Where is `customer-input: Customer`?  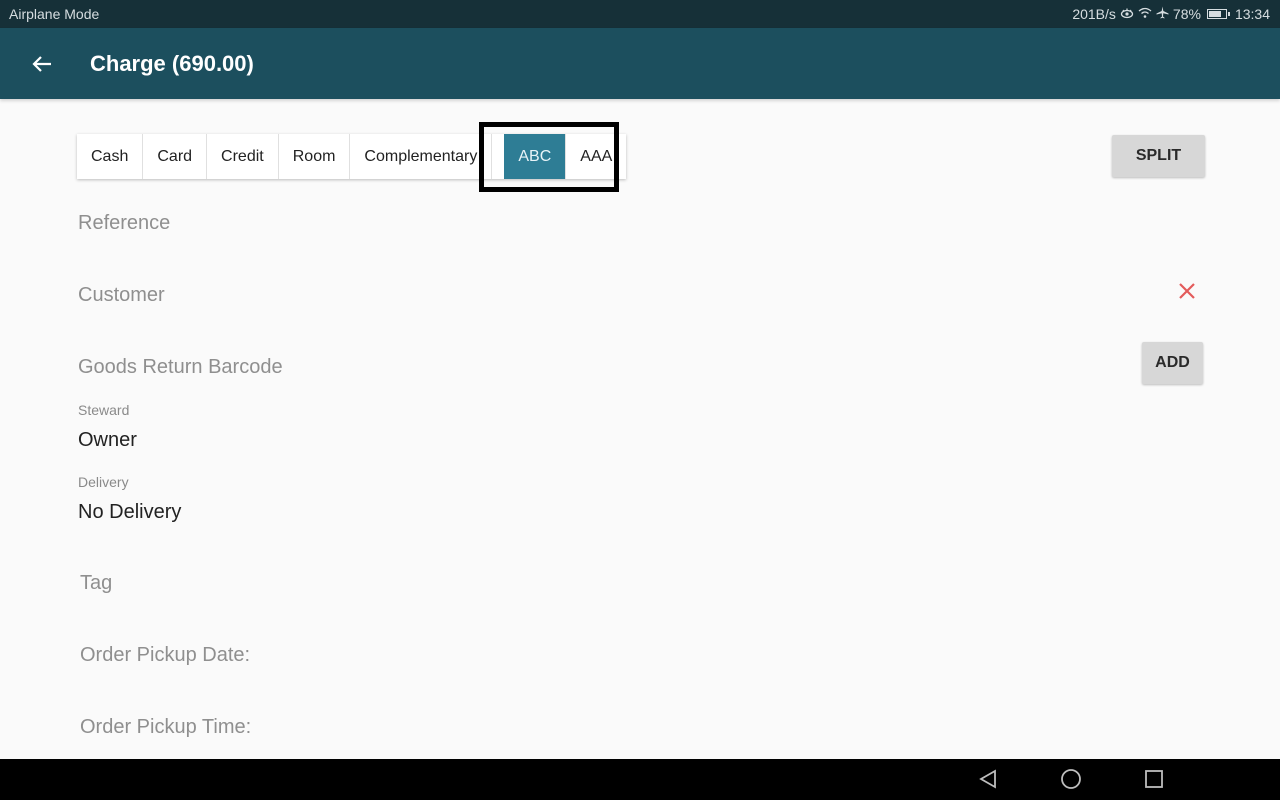 customer-input: Customer is located at coordinates (121, 295).